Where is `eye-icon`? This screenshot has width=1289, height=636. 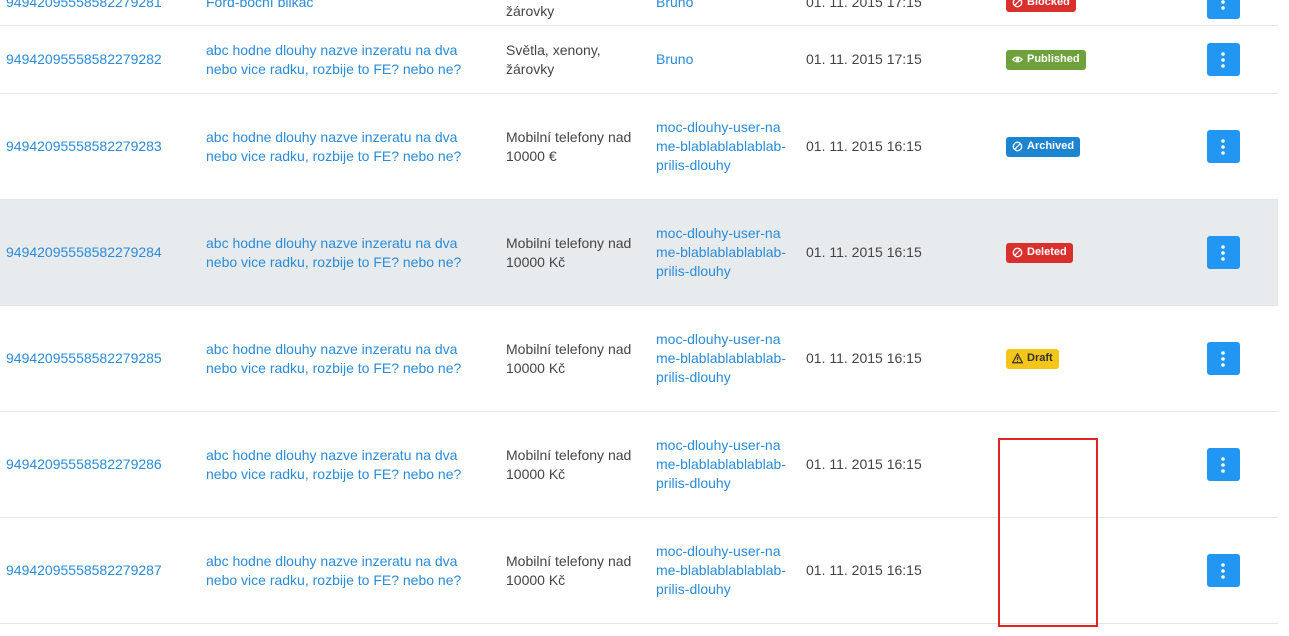
eye-icon is located at coordinates (1017, 59).